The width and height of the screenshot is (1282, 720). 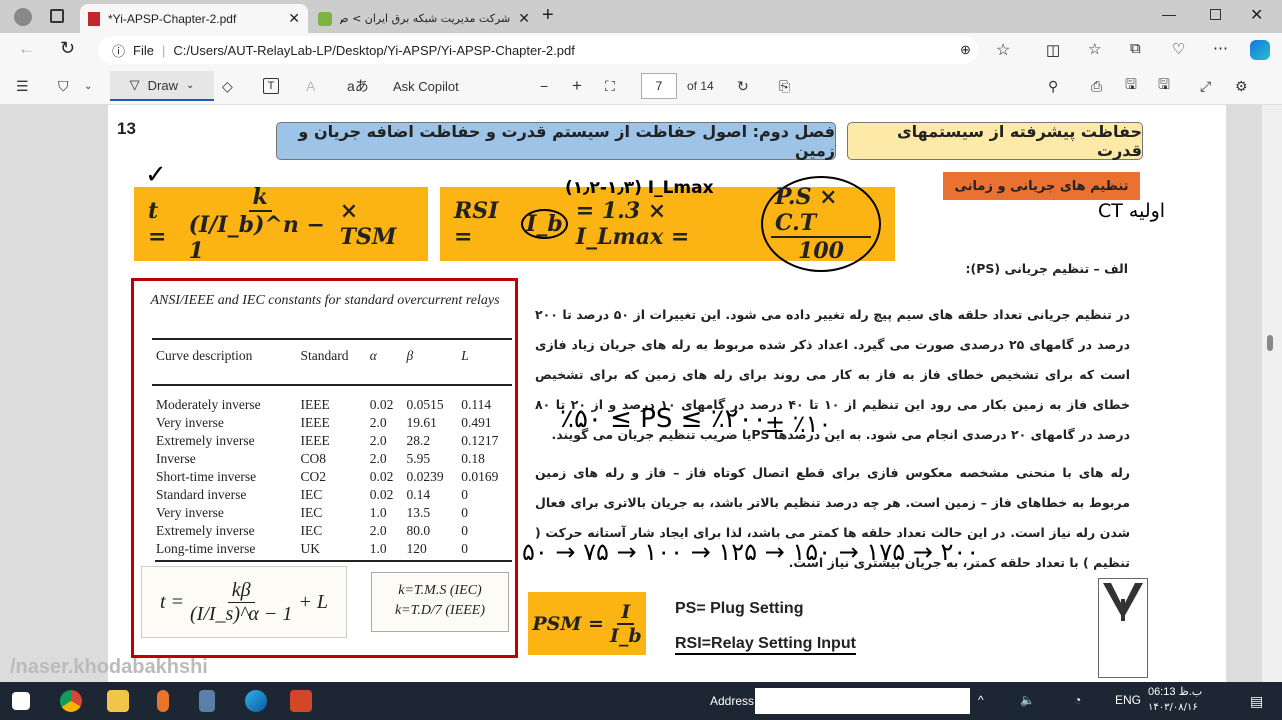 What do you see at coordinates (1205, 86) in the screenshot?
I see `fullscreen-icon: ⤢` at bounding box center [1205, 86].